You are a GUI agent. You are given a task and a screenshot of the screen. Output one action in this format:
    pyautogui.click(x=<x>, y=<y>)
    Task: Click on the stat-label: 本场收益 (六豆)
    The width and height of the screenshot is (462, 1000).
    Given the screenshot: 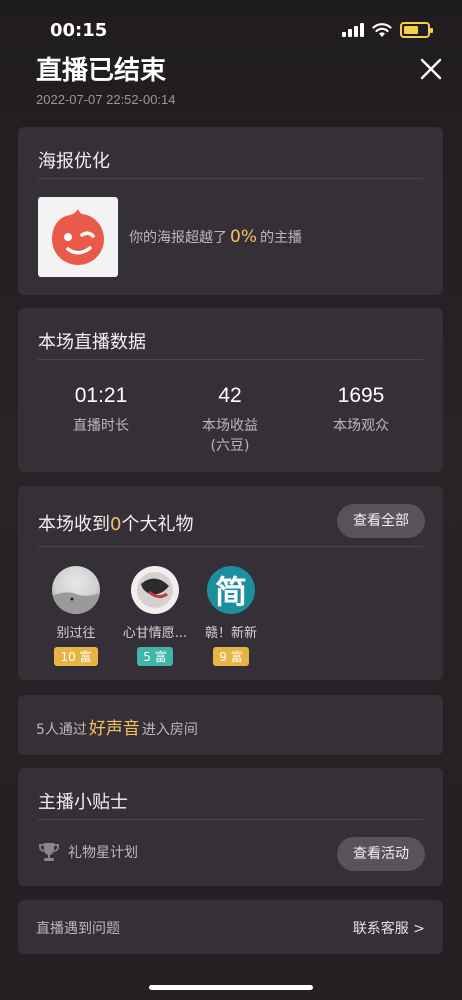 What is the action you would take?
    pyautogui.click(x=230, y=436)
    